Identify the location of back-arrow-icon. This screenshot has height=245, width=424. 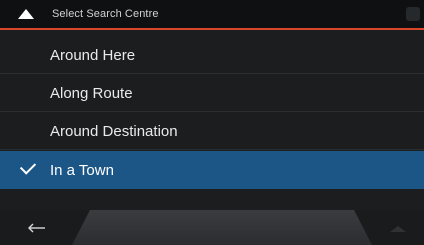
(37, 228).